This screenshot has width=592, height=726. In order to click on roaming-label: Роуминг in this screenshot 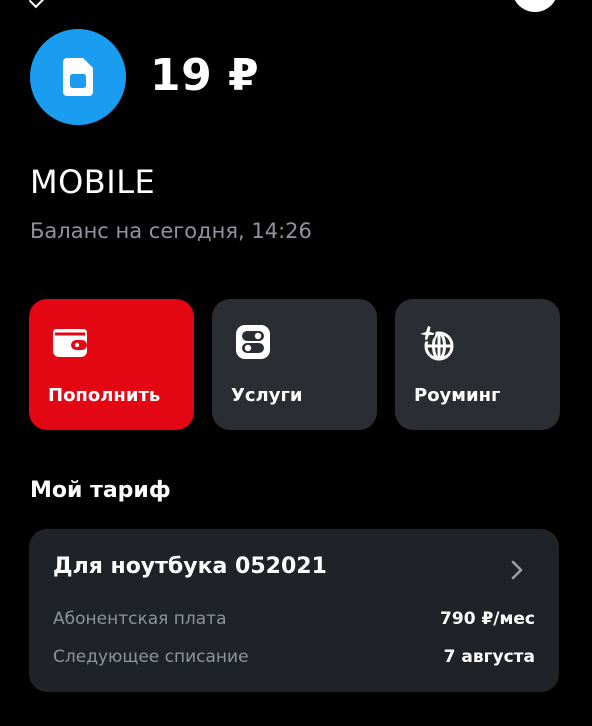, I will do `click(457, 395)`.